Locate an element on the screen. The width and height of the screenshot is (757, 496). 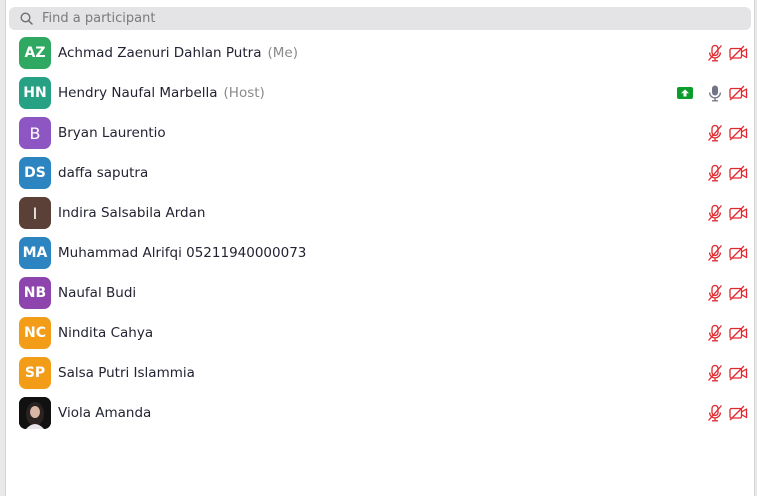
participant-name: Achmad Zaenuri Dahlan Putra is located at coordinates (160, 53).